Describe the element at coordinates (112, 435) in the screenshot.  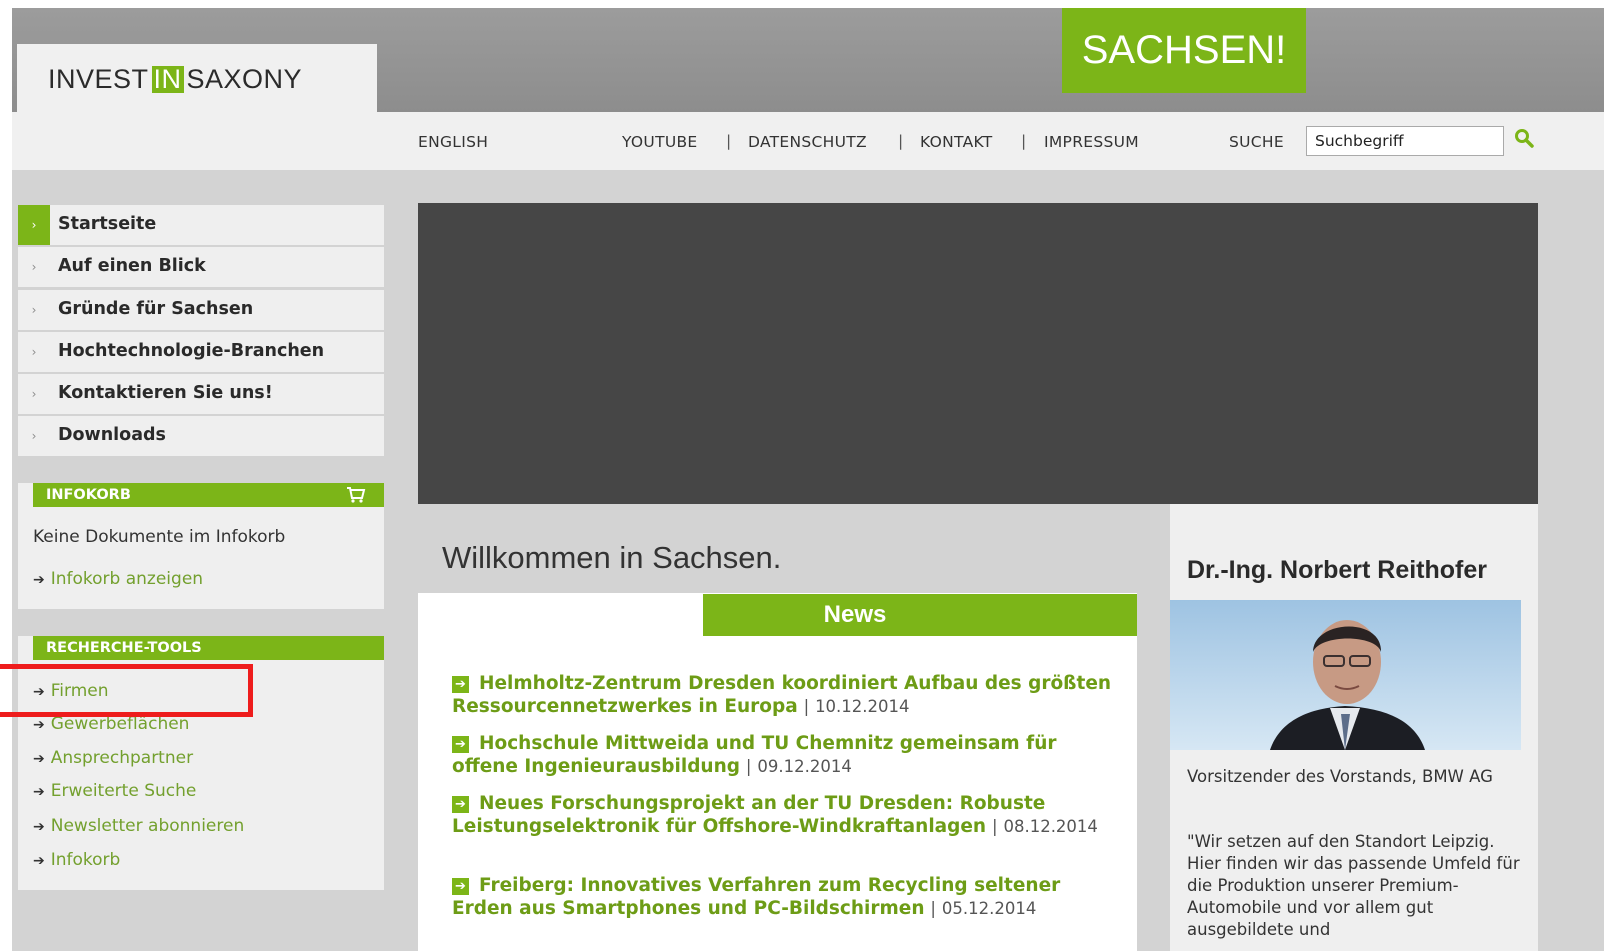
I see `nav-label: Downloads` at that location.